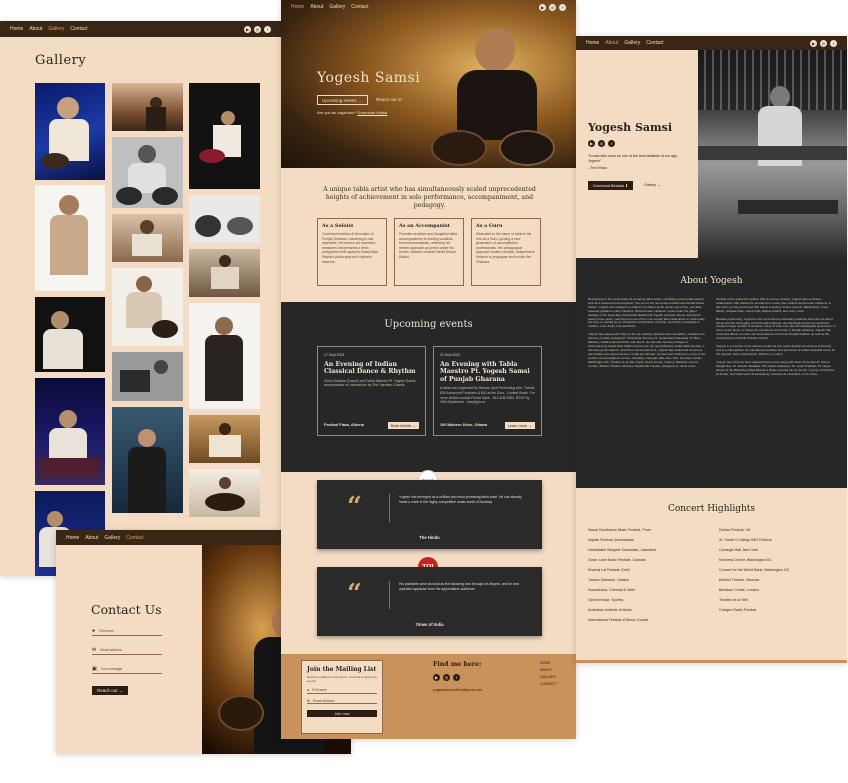 The height and width of the screenshot is (783, 848). Describe the element at coordinates (548, 663) in the screenshot. I see `footer-link-home: HOME` at that location.